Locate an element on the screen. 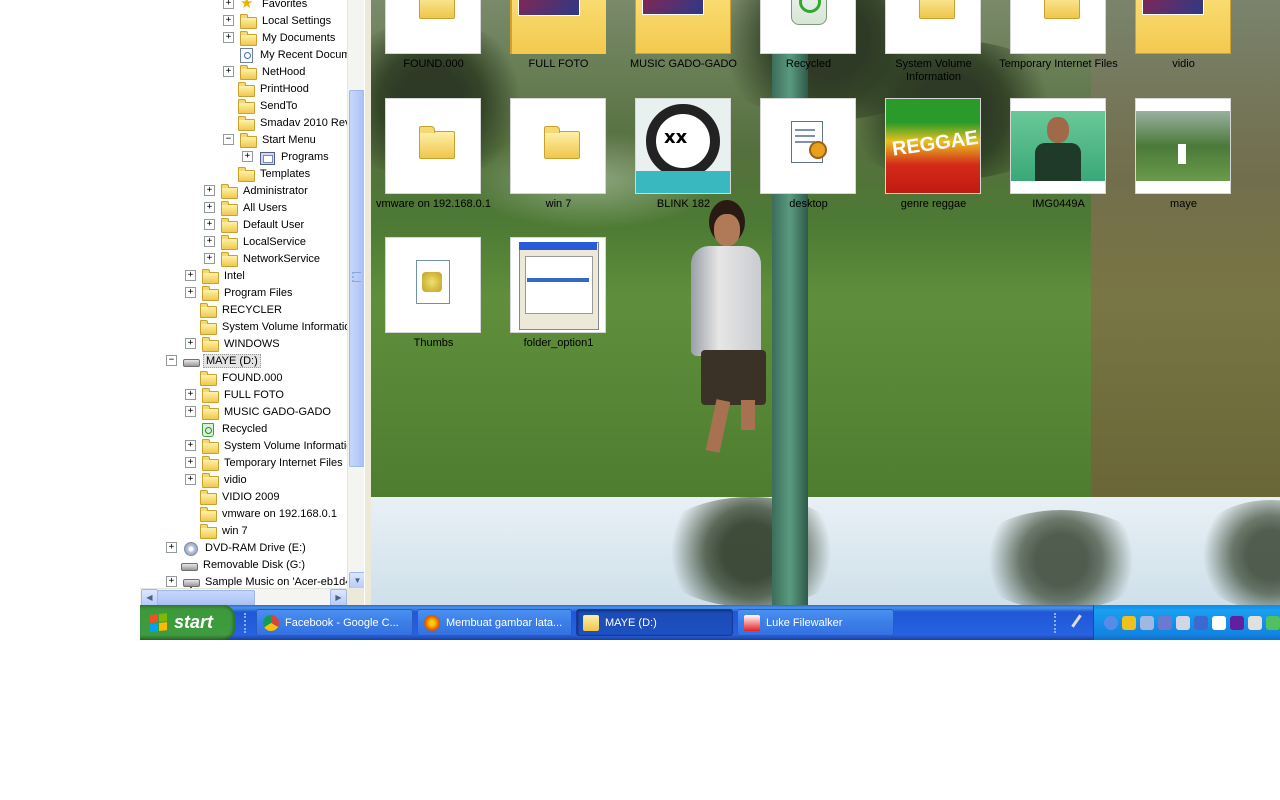 The width and height of the screenshot is (1280, 800). tree-item: + All Users is located at coordinates (246, 207).